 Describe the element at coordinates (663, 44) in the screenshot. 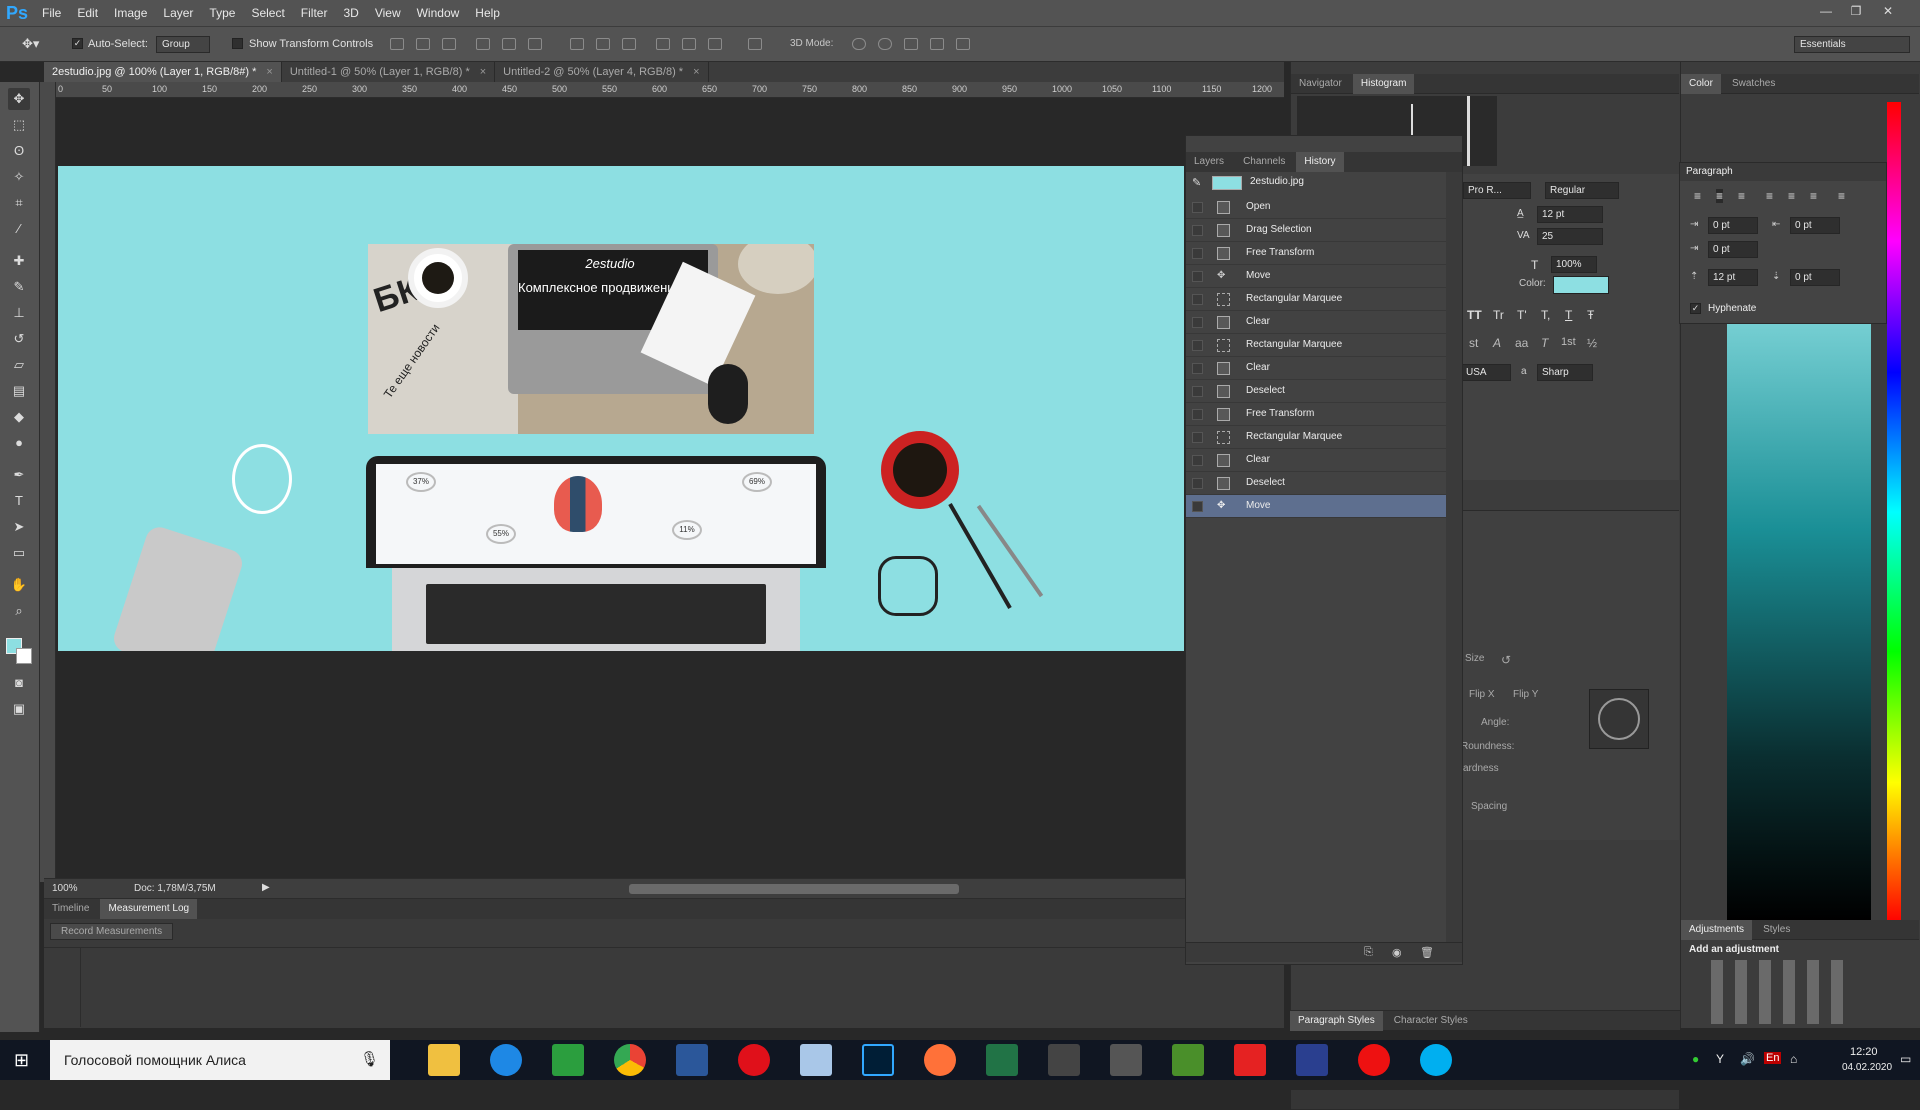

I see `distribute-left-icon` at that location.